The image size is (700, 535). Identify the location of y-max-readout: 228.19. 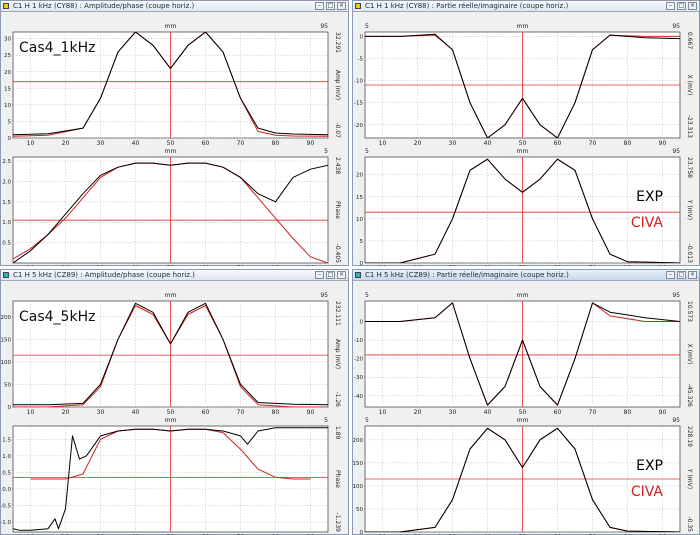
(689, 436).